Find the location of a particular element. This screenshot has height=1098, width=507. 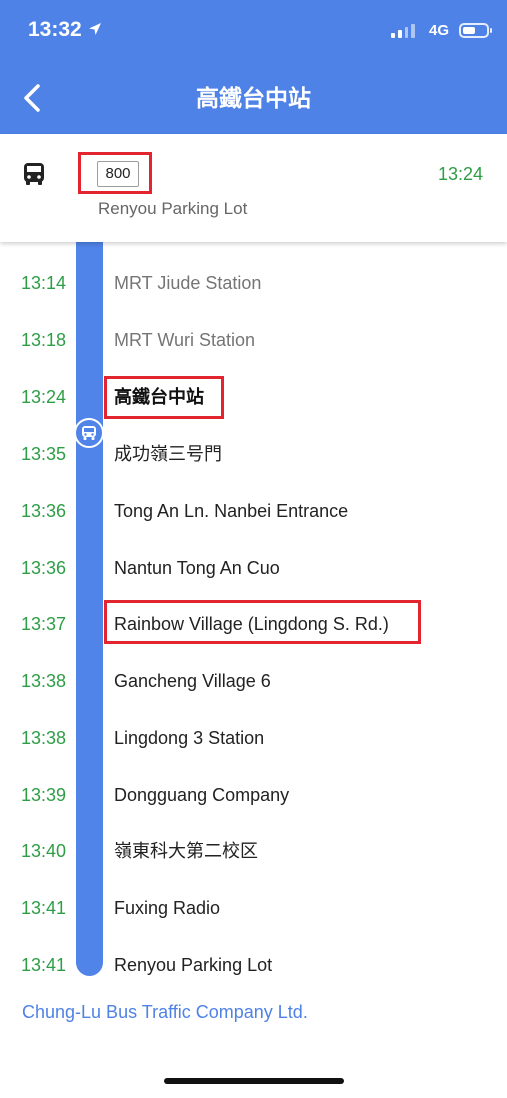

cellular-signal-icon is located at coordinates (403, 31).